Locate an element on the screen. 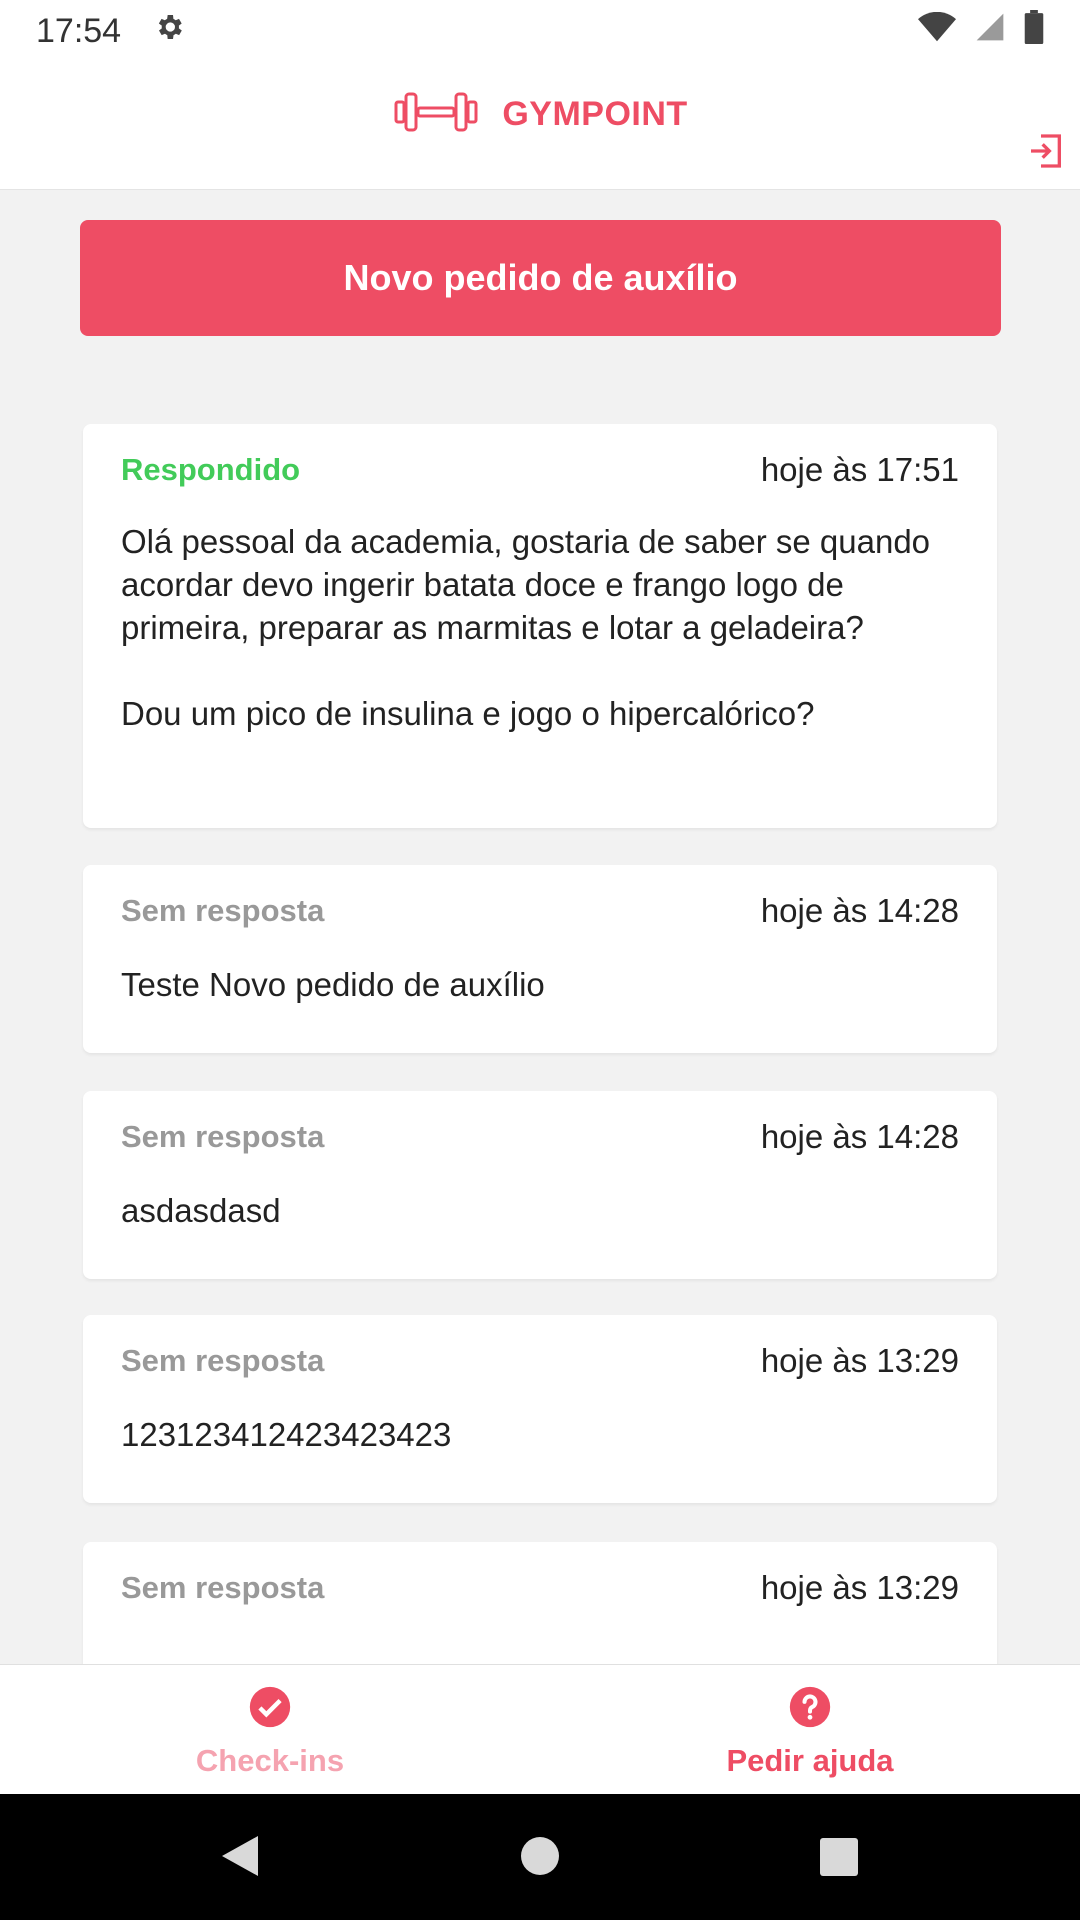 This screenshot has width=1080, height=1920. request-question: 123123412423423423 is located at coordinates (286, 1434).